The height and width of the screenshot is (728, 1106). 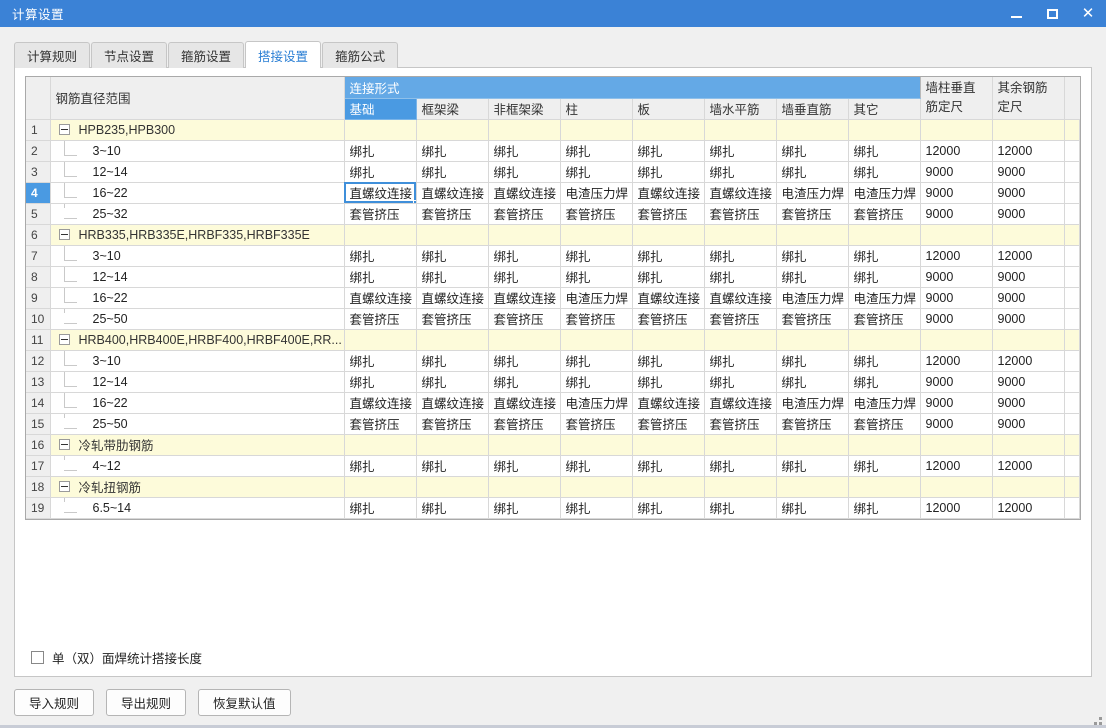 What do you see at coordinates (452, 235) in the screenshot?
I see `cell-c2` at bounding box center [452, 235].